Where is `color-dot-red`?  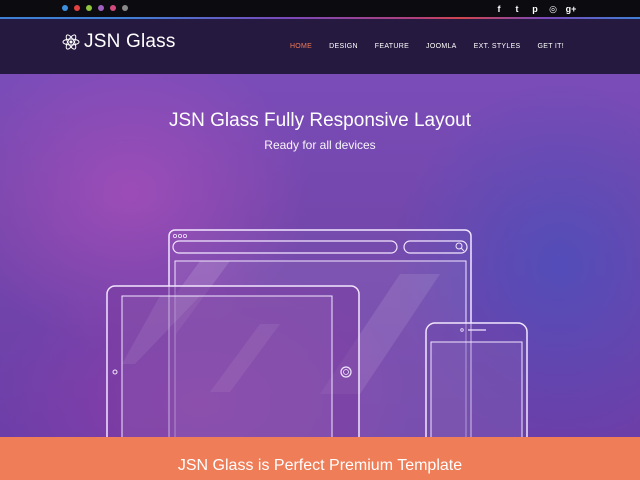 color-dot-red is located at coordinates (77, 8).